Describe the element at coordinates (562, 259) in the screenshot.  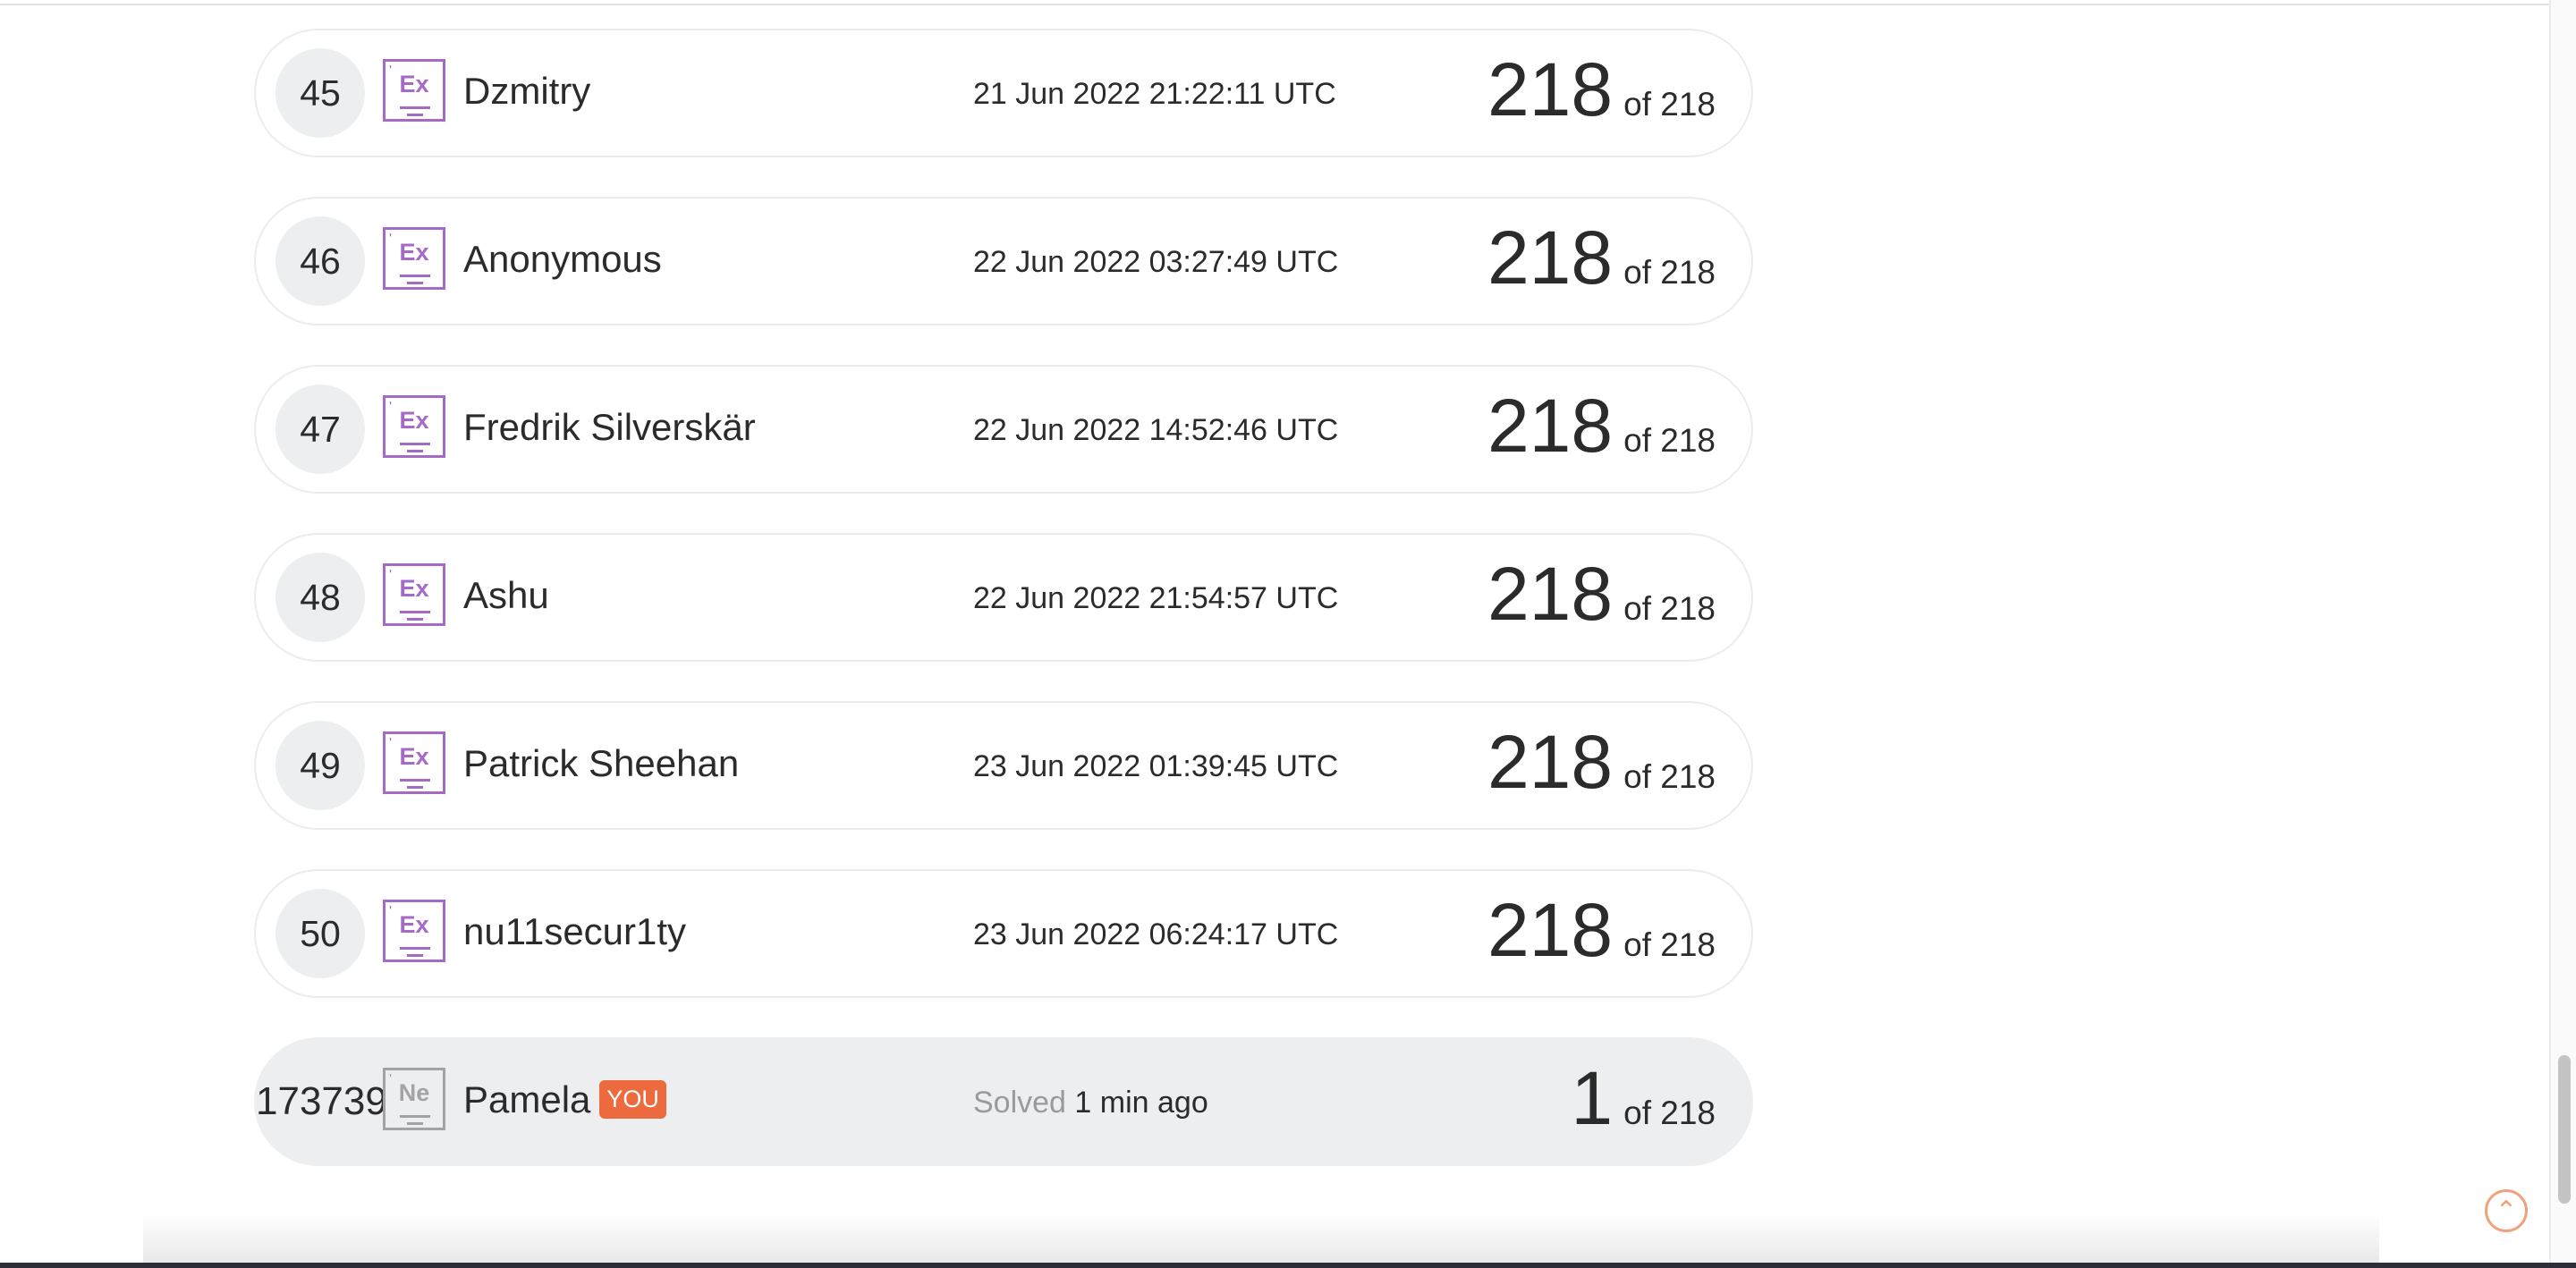
I see `player-name: Anonymous` at that location.